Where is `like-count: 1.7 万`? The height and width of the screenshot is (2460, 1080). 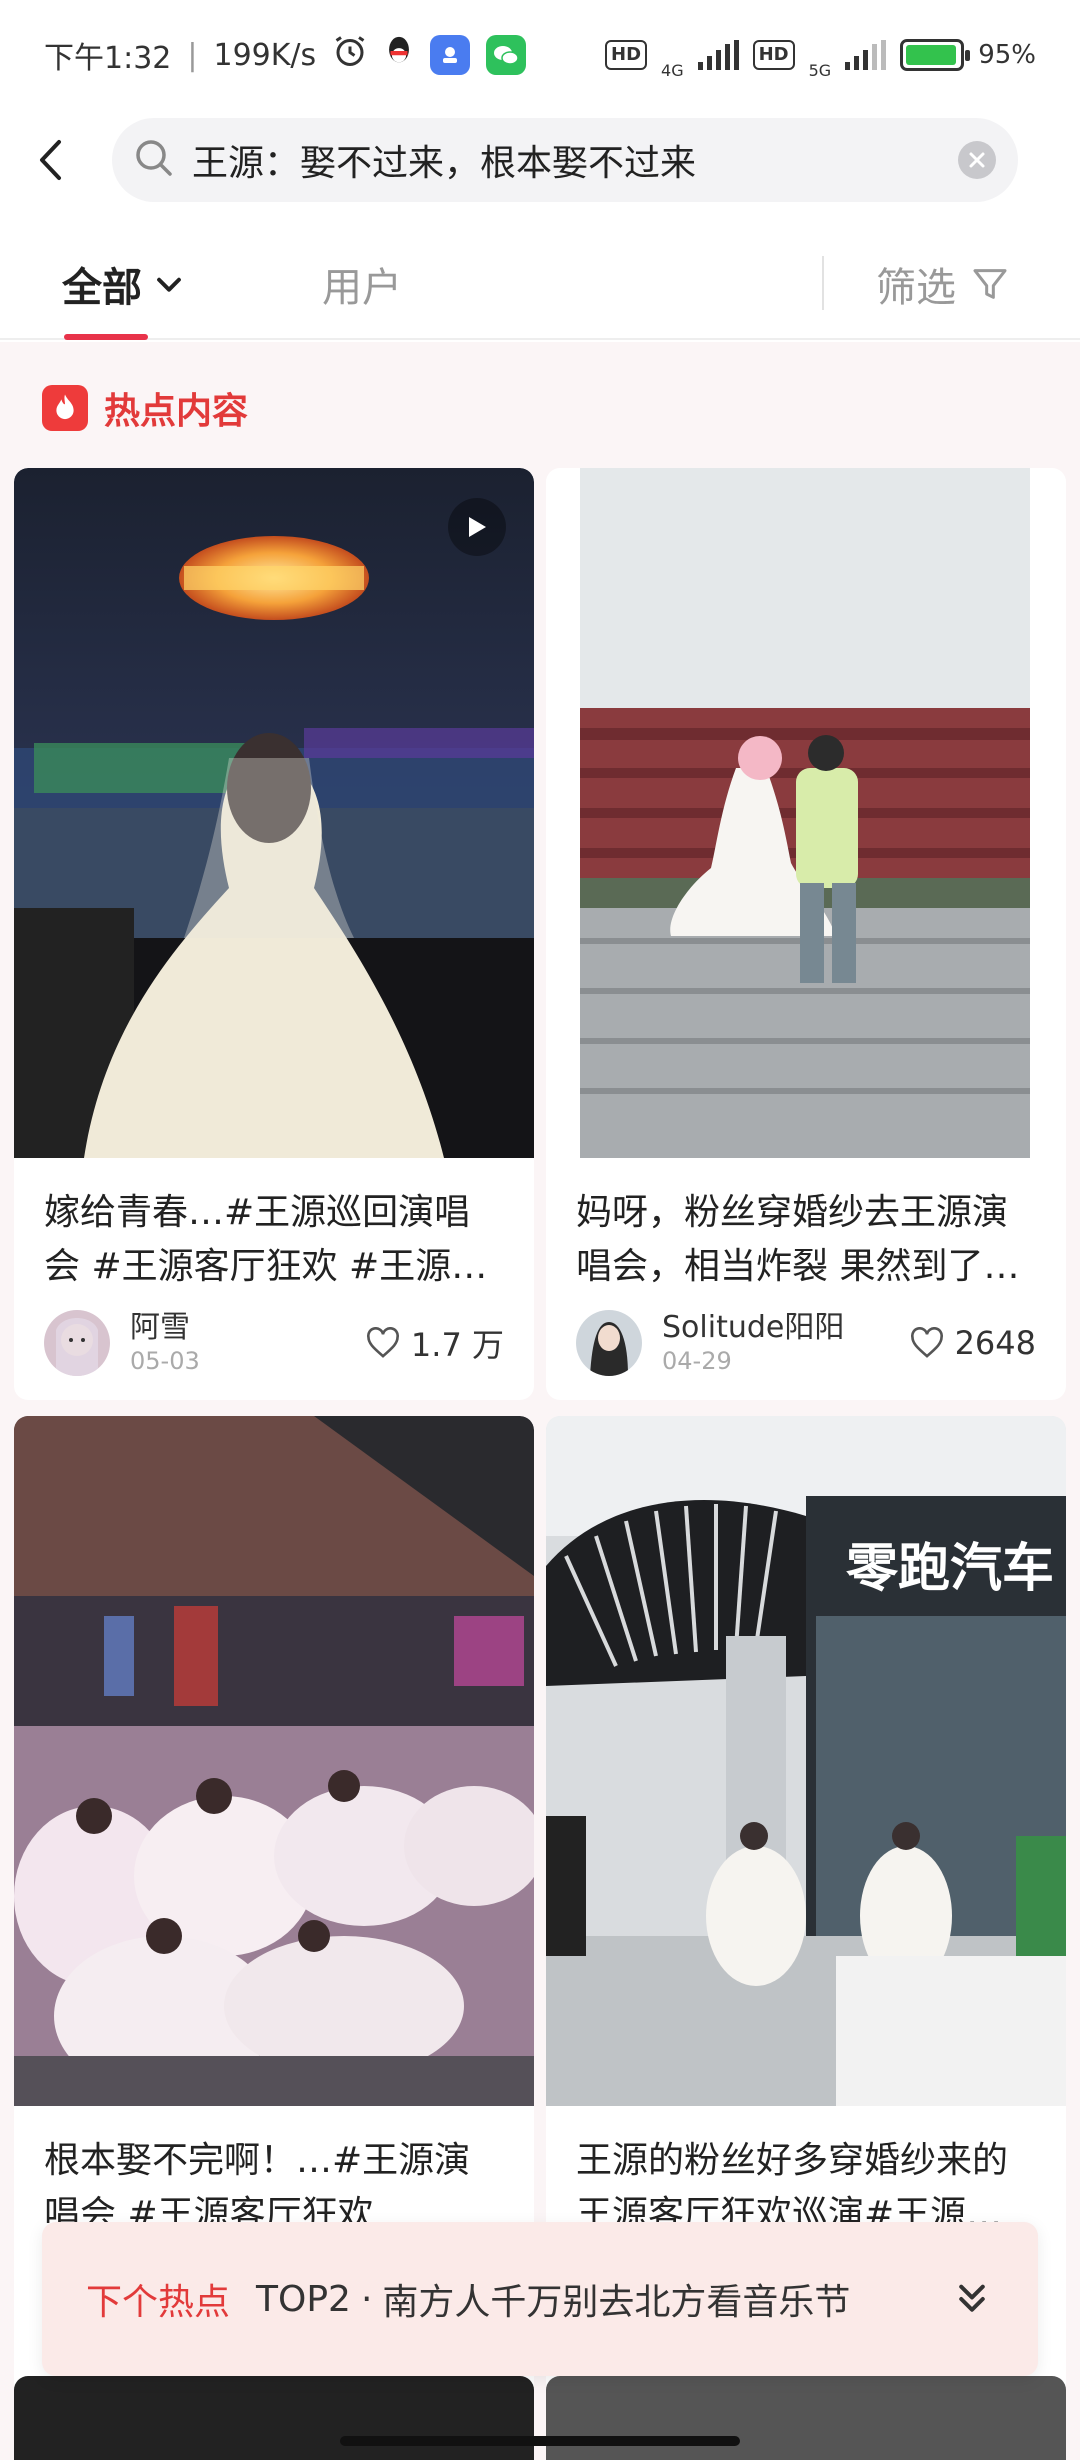
like-count: 1.7 万 is located at coordinates (457, 1345).